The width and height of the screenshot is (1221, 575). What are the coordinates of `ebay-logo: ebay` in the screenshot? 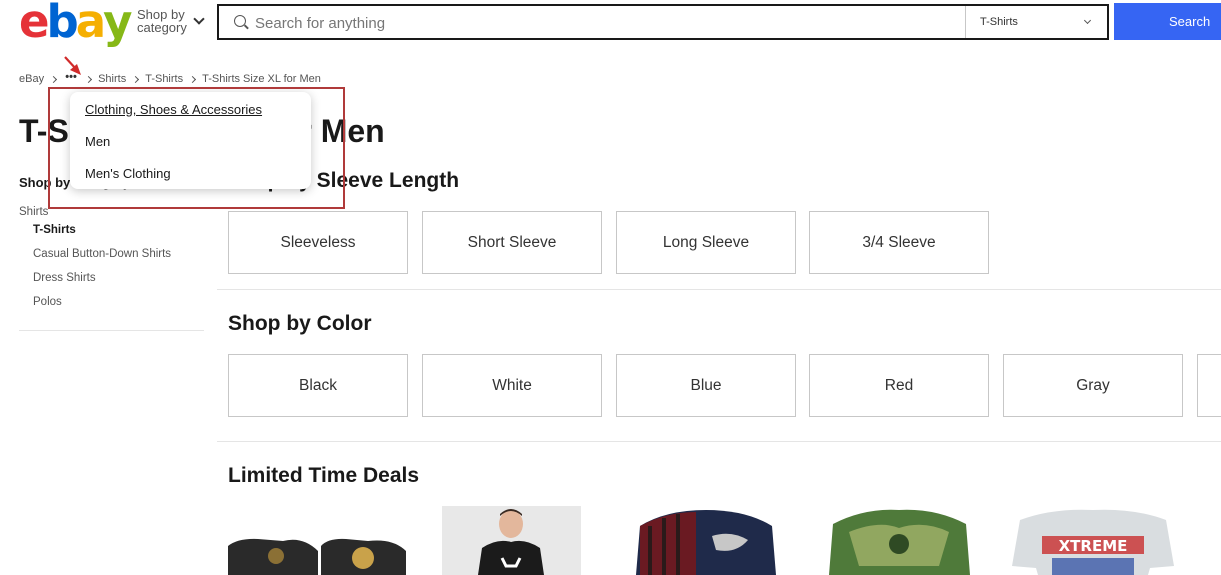 It's located at (76, 24).